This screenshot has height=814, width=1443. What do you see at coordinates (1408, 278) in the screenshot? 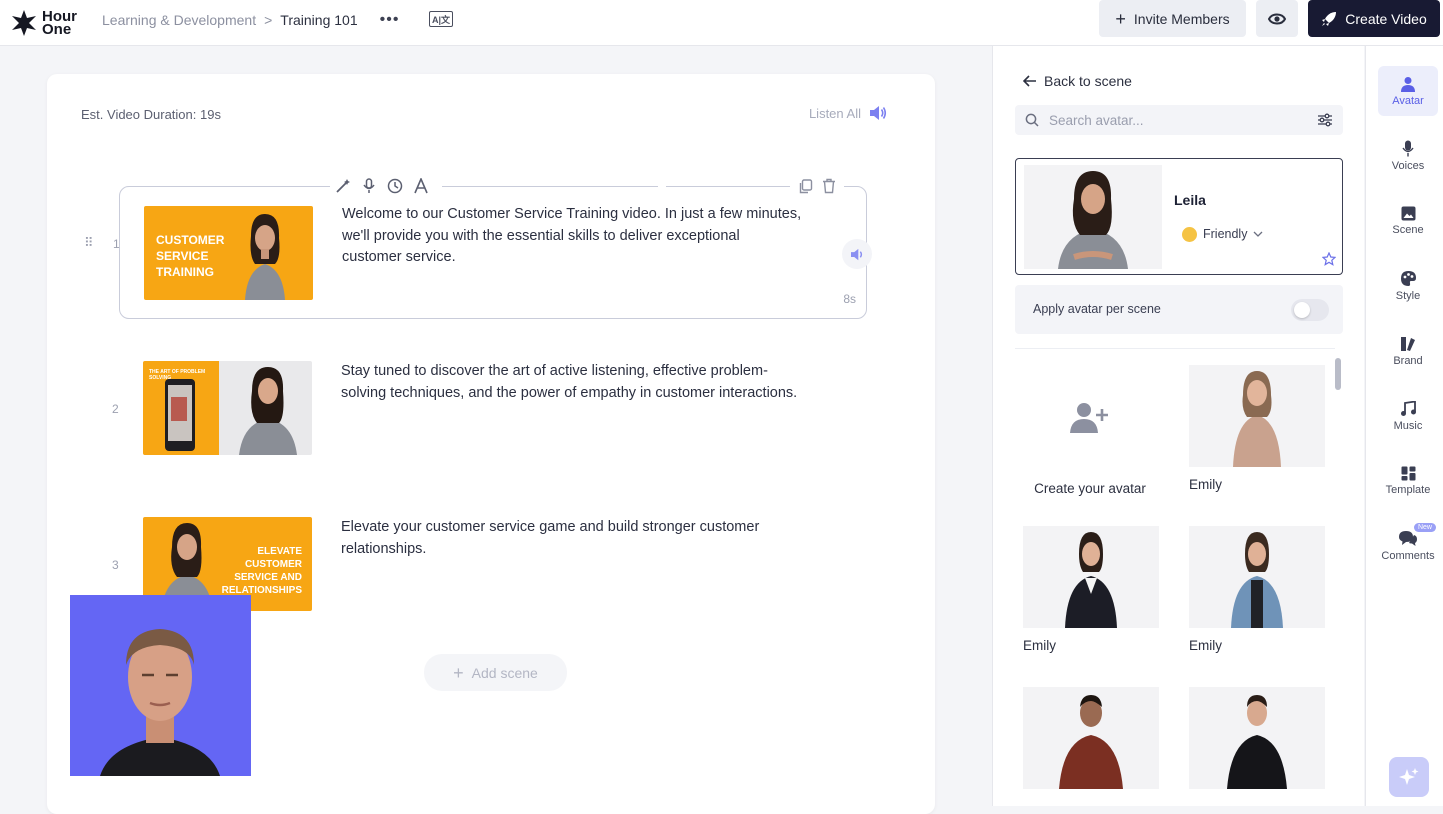
I see `palette-icon` at bounding box center [1408, 278].